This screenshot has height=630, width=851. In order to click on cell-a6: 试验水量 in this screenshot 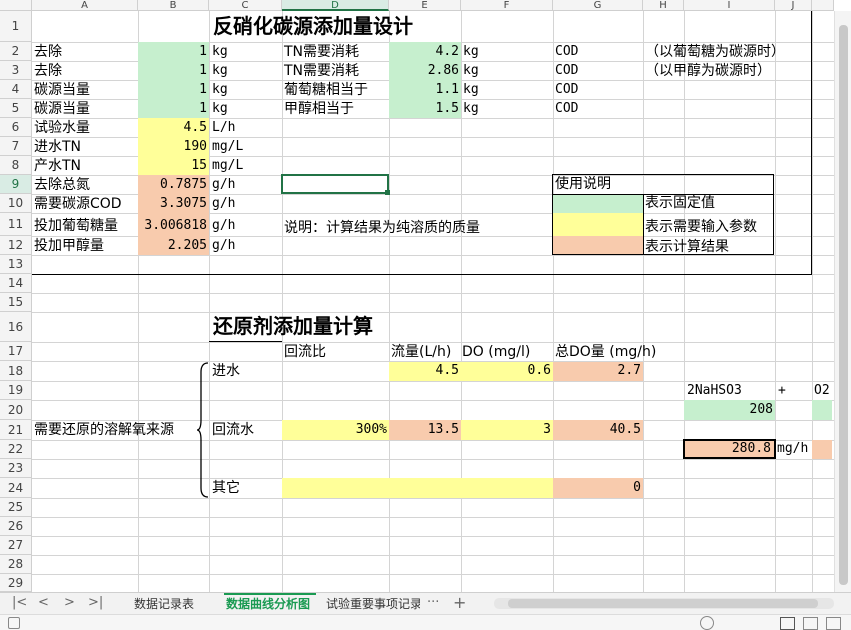, I will do `click(62, 128)`.